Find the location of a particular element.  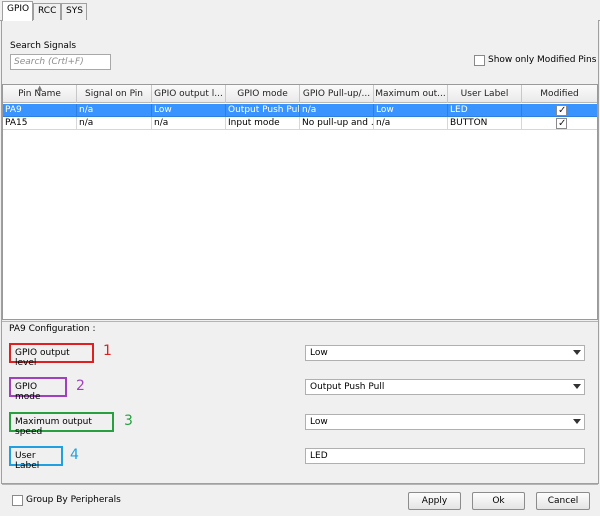

group-by-peripherals-label: Group By Peripherals is located at coordinates (73, 500).